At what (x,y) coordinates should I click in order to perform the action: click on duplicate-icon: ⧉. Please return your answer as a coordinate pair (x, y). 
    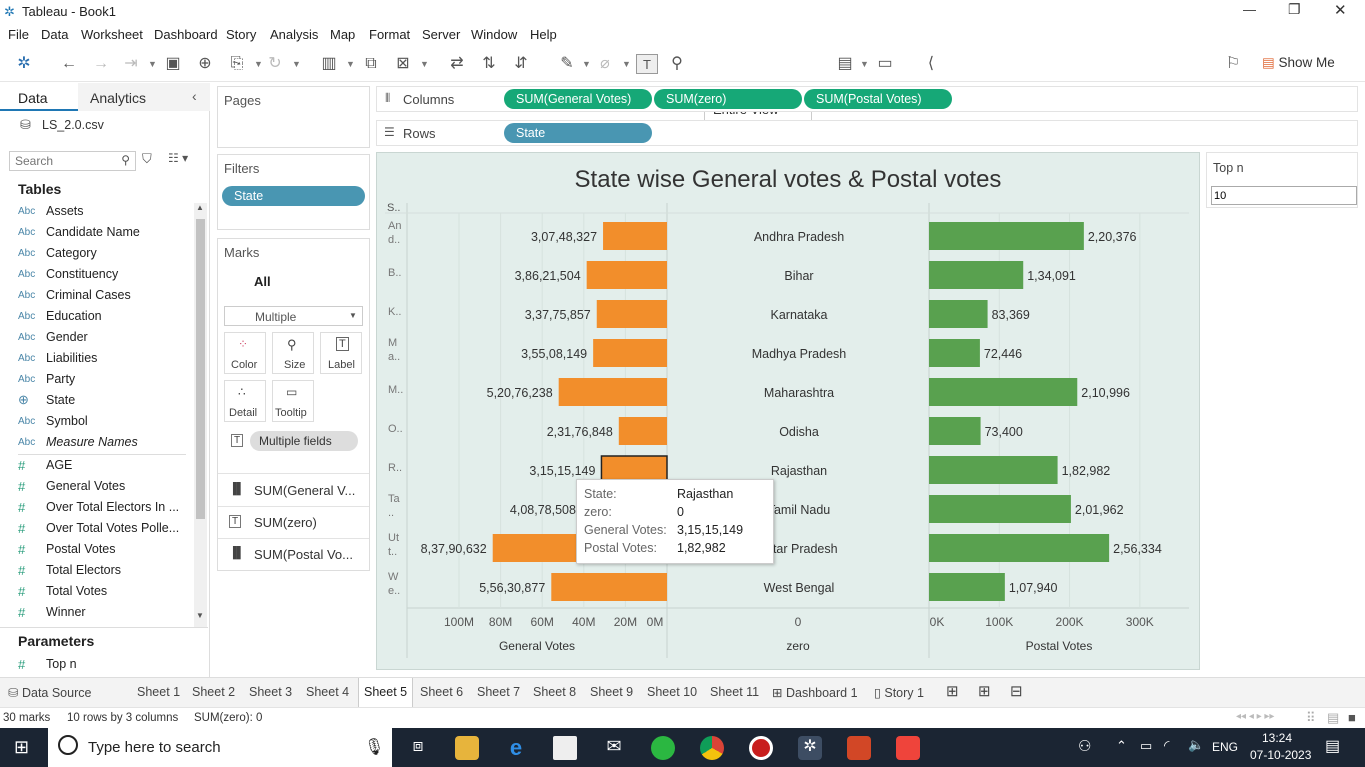
    Looking at the image, I should click on (371, 64).